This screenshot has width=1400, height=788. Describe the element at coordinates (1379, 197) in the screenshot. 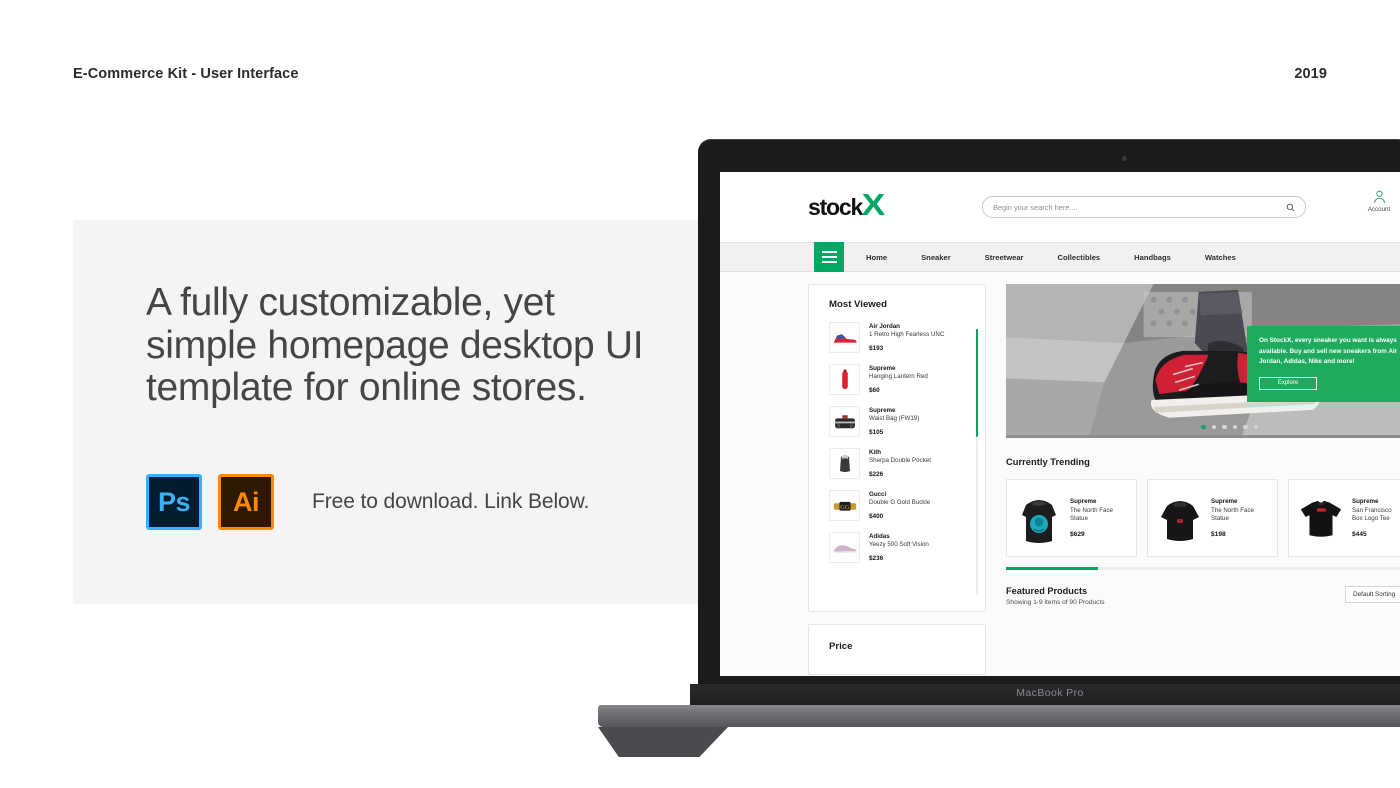

I see `user-icon` at that location.